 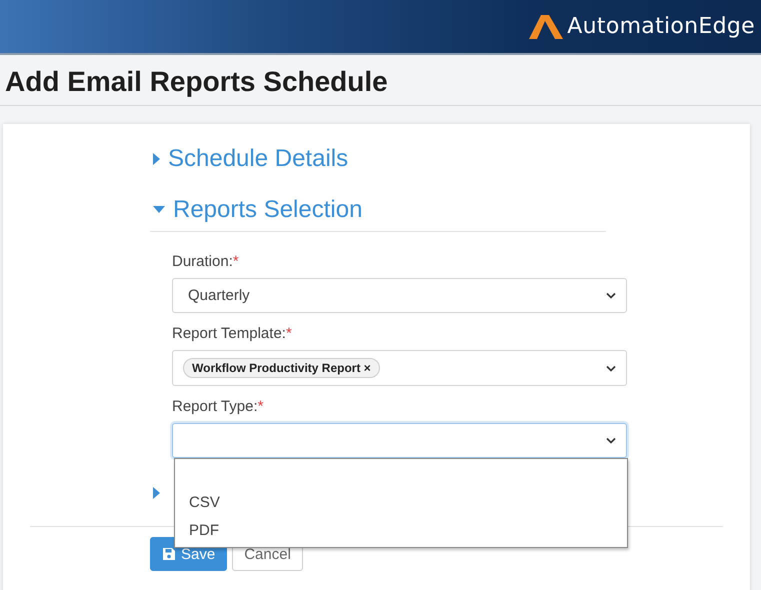 I want to click on page-title: Add Email Reports Schedule, so click(x=197, y=82).